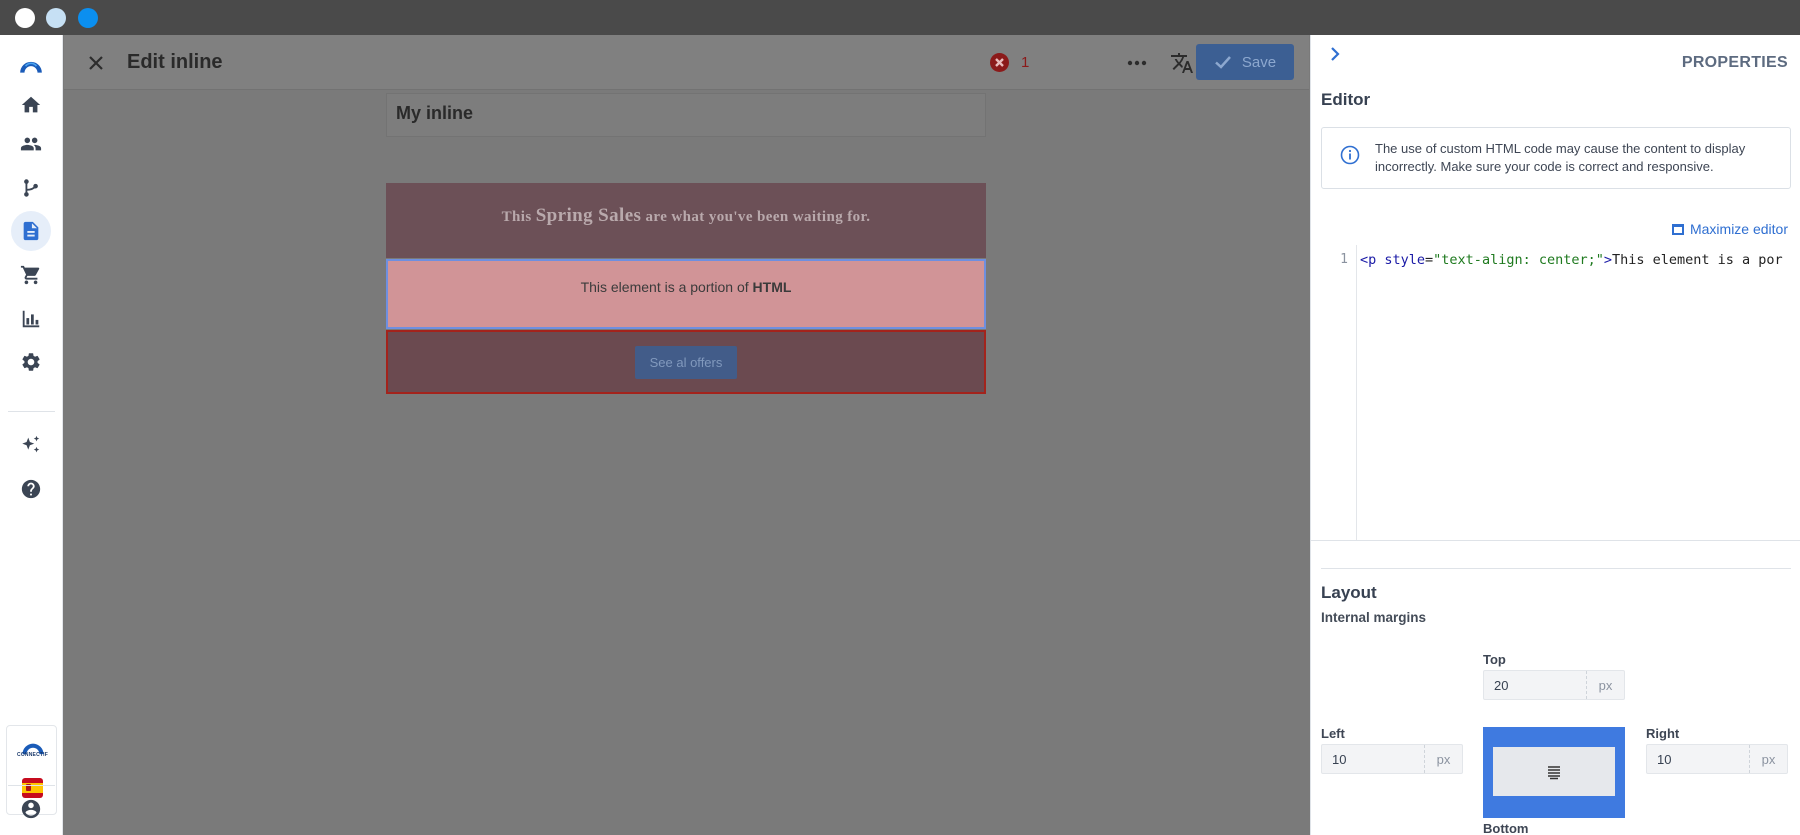 Image resolution: width=1800 pixels, height=835 pixels. I want to click on see-all-offers-button: See al offers, so click(686, 362).